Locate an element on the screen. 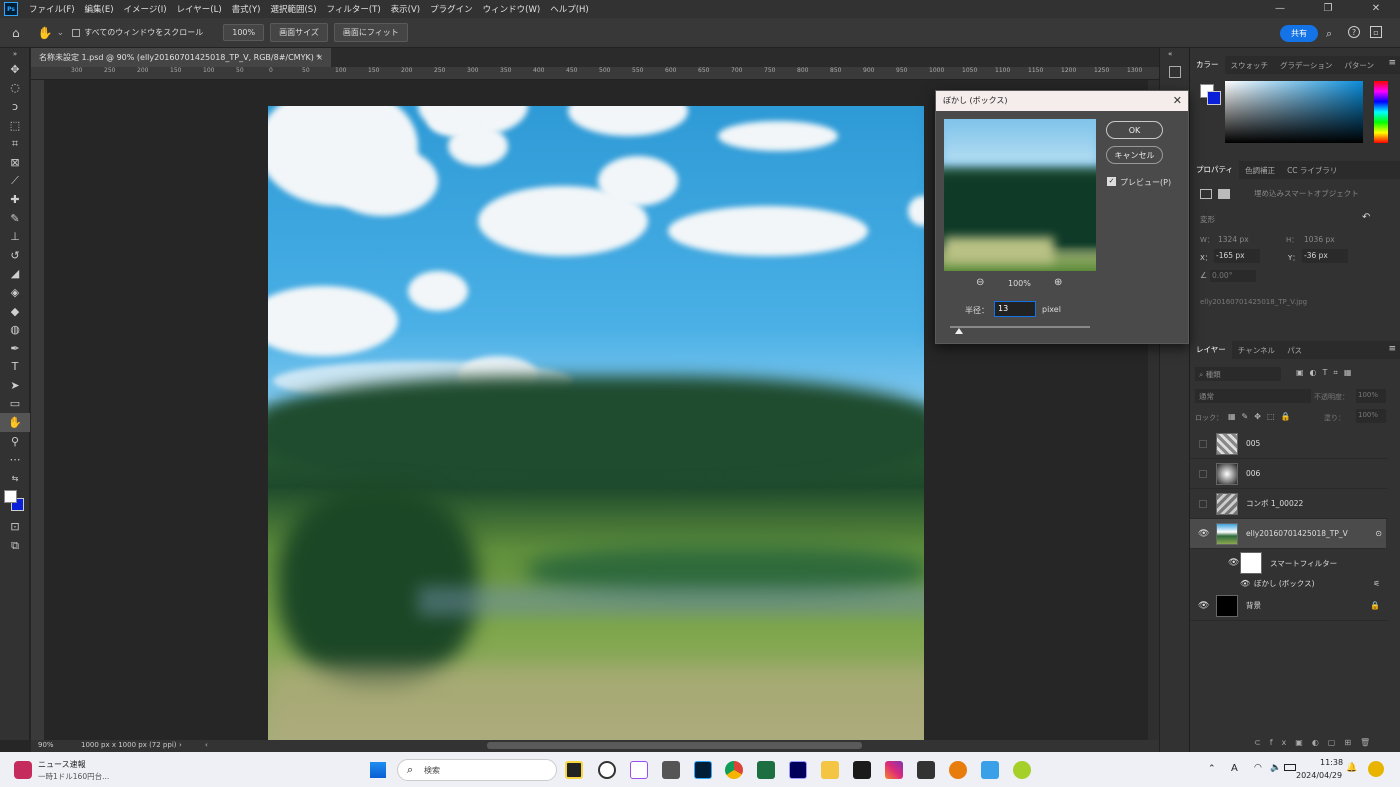 The height and width of the screenshot is (787, 1400). notification-bell-icon: 🔔 is located at coordinates (1351, 768).